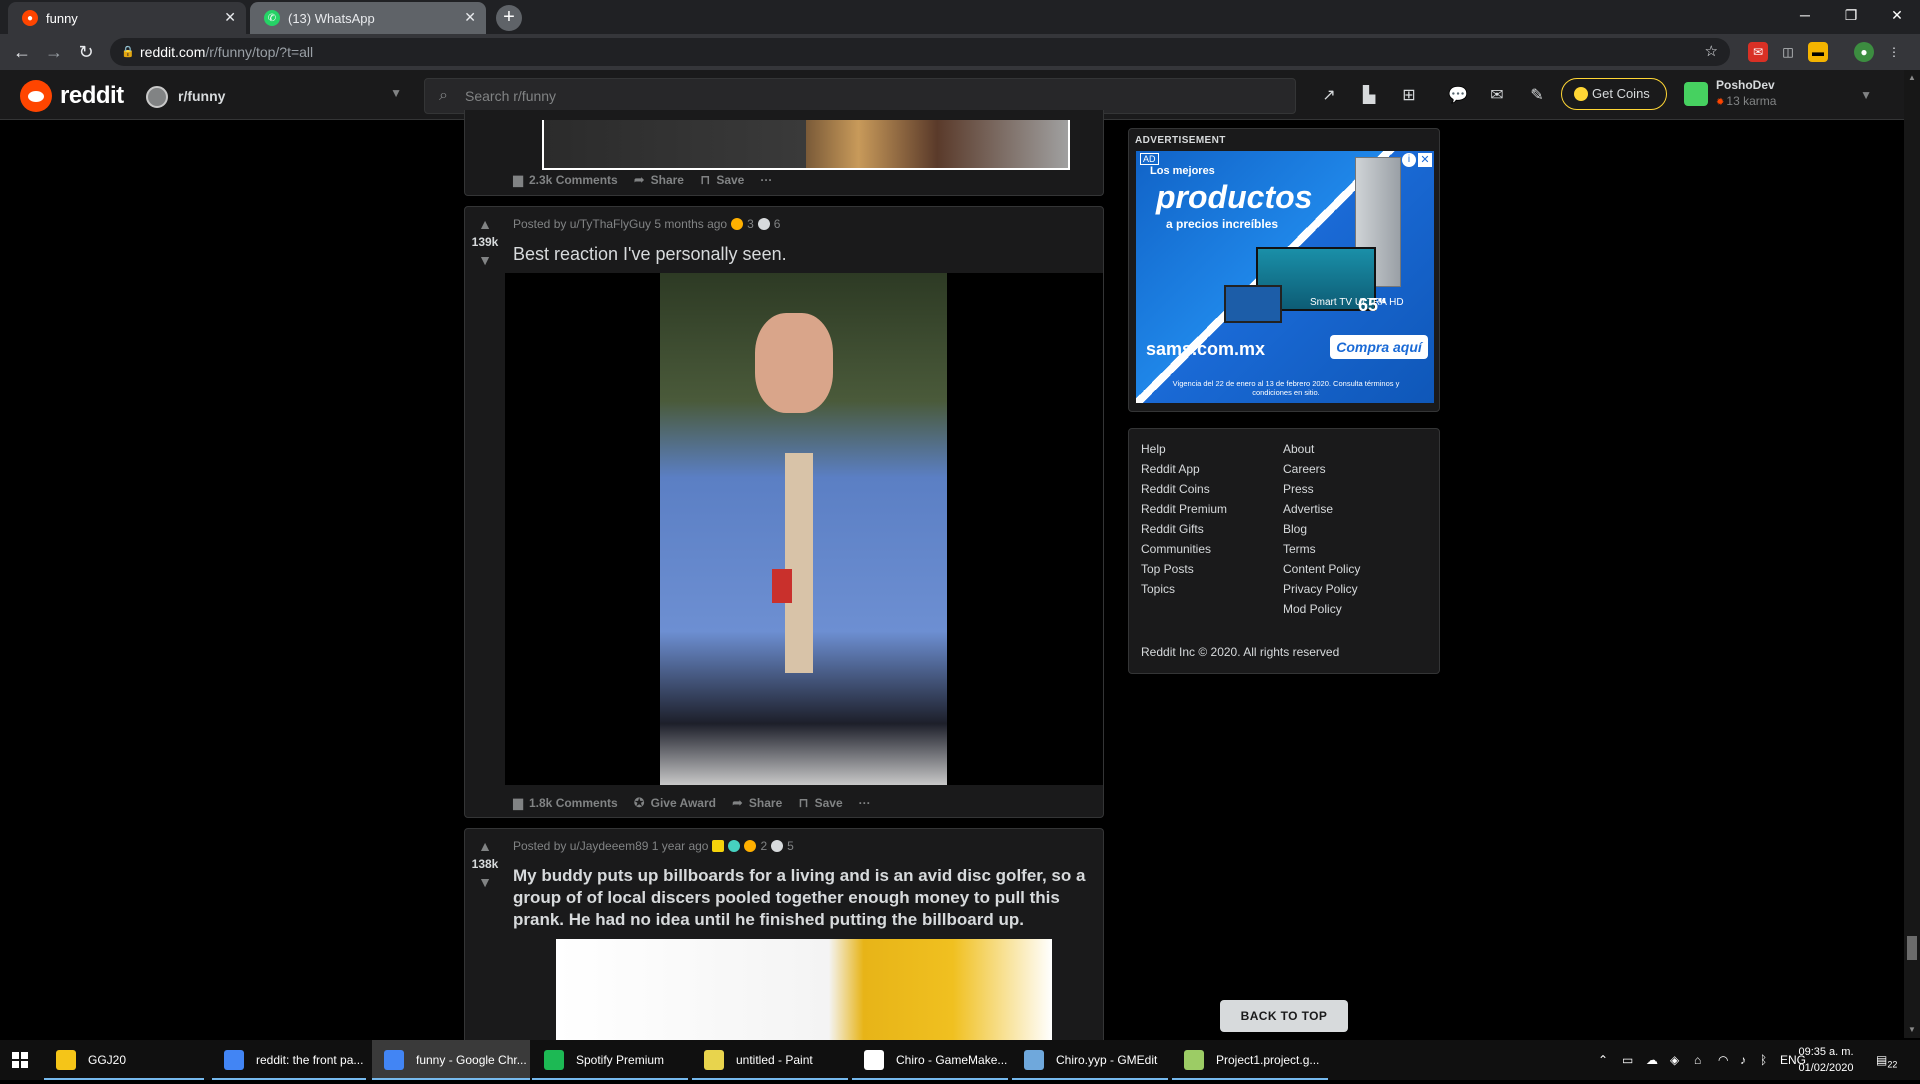 Image resolution: width=1920 pixels, height=1084 pixels. What do you see at coordinates (860, 96) in the screenshot?
I see `search-input: ⌕ Search r/funny` at bounding box center [860, 96].